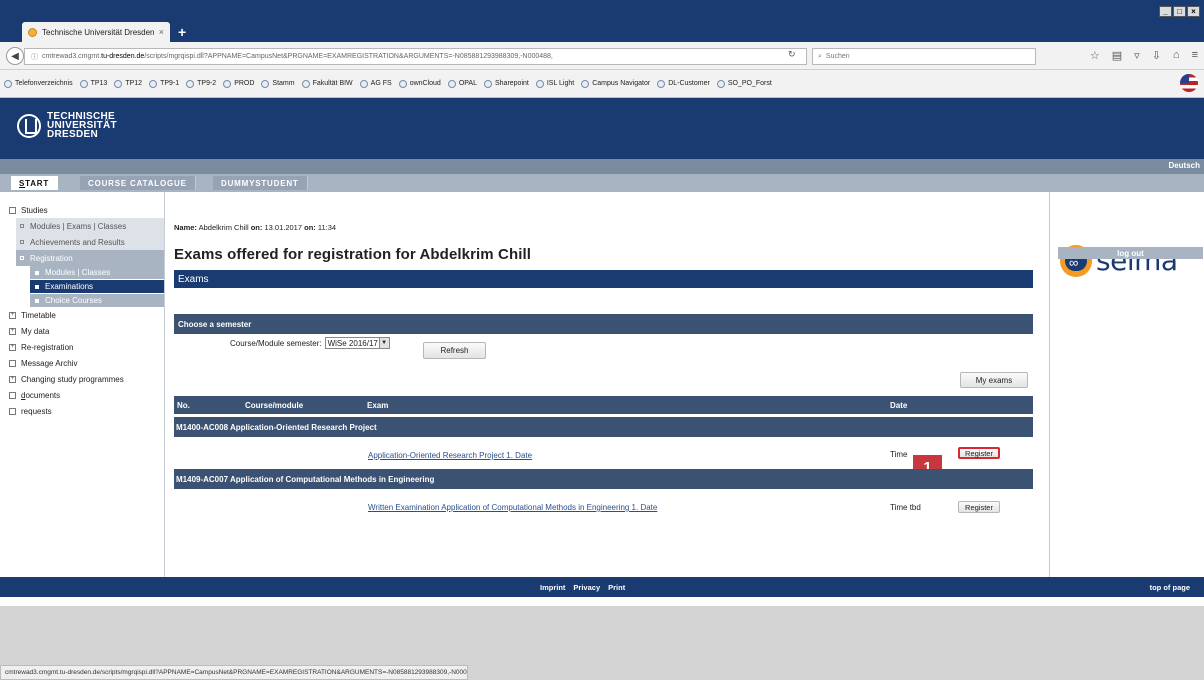  What do you see at coordinates (1170, 587) in the screenshot?
I see `top-of-page-link: top of page` at bounding box center [1170, 587].